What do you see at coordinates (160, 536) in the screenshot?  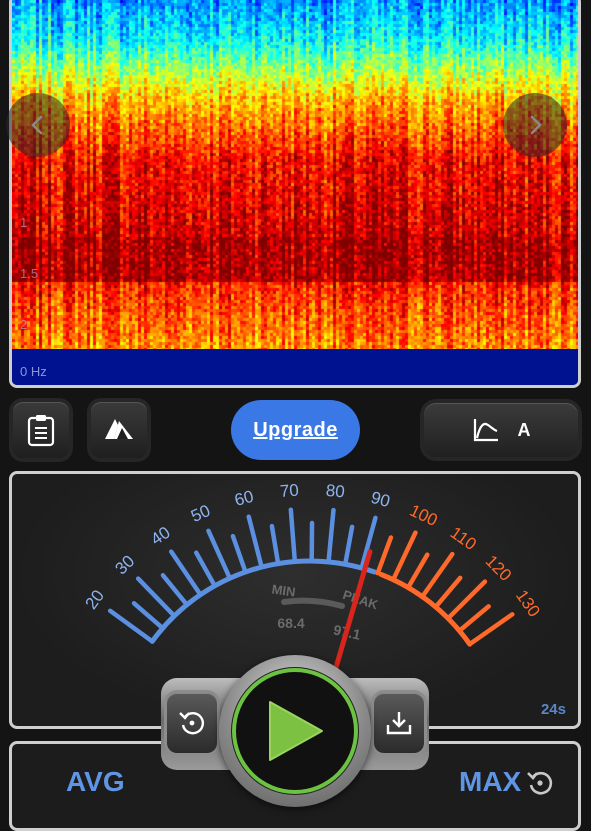 I see `meter-tick-label: 40` at bounding box center [160, 536].